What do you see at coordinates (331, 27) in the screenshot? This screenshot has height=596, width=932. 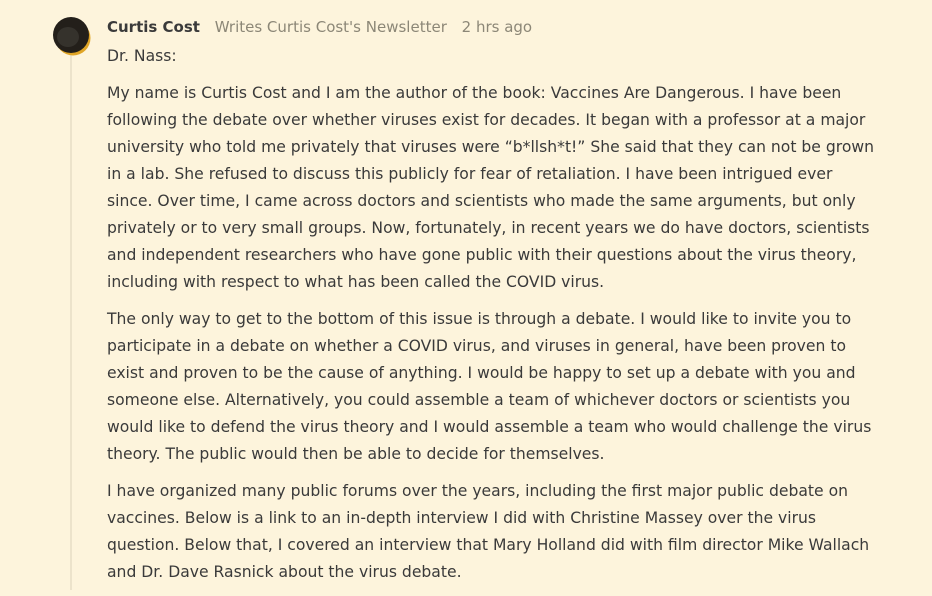 I see `author-meta: Writes Curtis Cost's Newsletter` at bounding box center [331, 27].